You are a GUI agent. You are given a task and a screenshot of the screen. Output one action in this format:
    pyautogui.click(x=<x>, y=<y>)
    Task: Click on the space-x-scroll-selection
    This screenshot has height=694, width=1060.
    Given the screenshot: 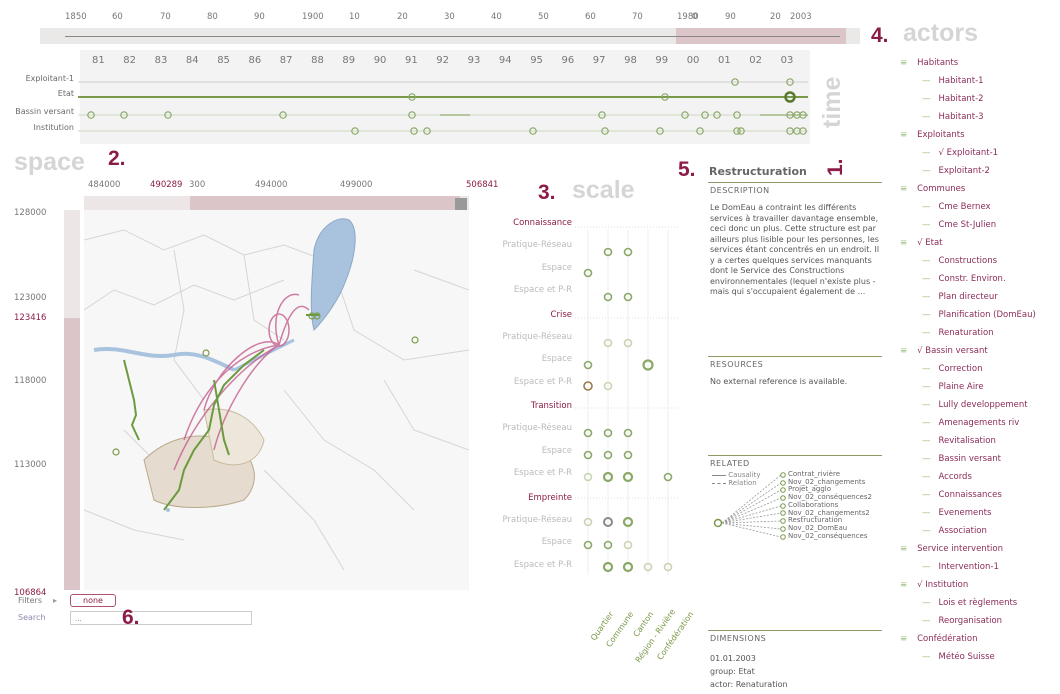 What is the action you would take?
    pyautogui.click(x=325, y=203)
    